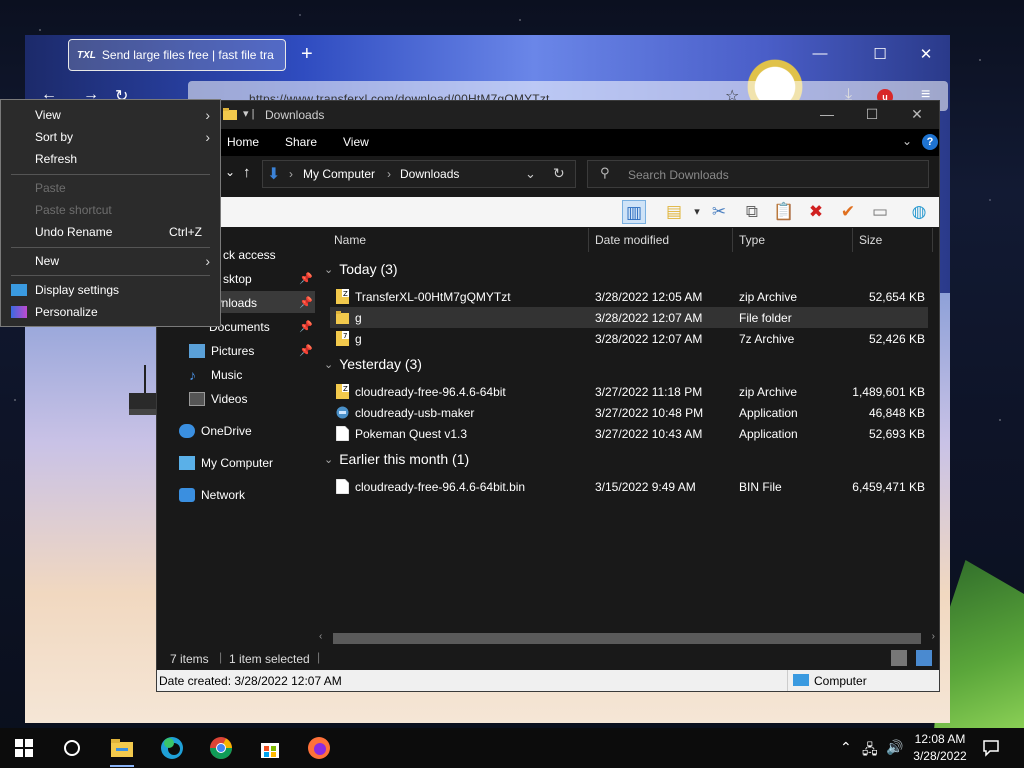 This screenshot has height=768, width=1024. Describe the element at coordinates (530, 174) in the screenshot. I see `address-dropdown-icon: ⌄` at that location.